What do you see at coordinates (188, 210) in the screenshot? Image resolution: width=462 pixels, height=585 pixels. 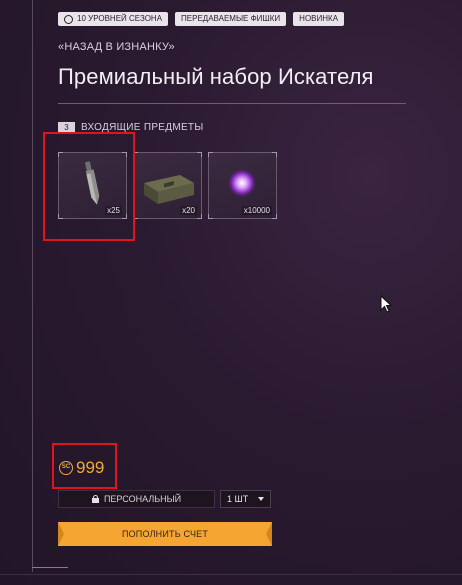 I see `item-quantity: x20` at bounding box center [188, 210].